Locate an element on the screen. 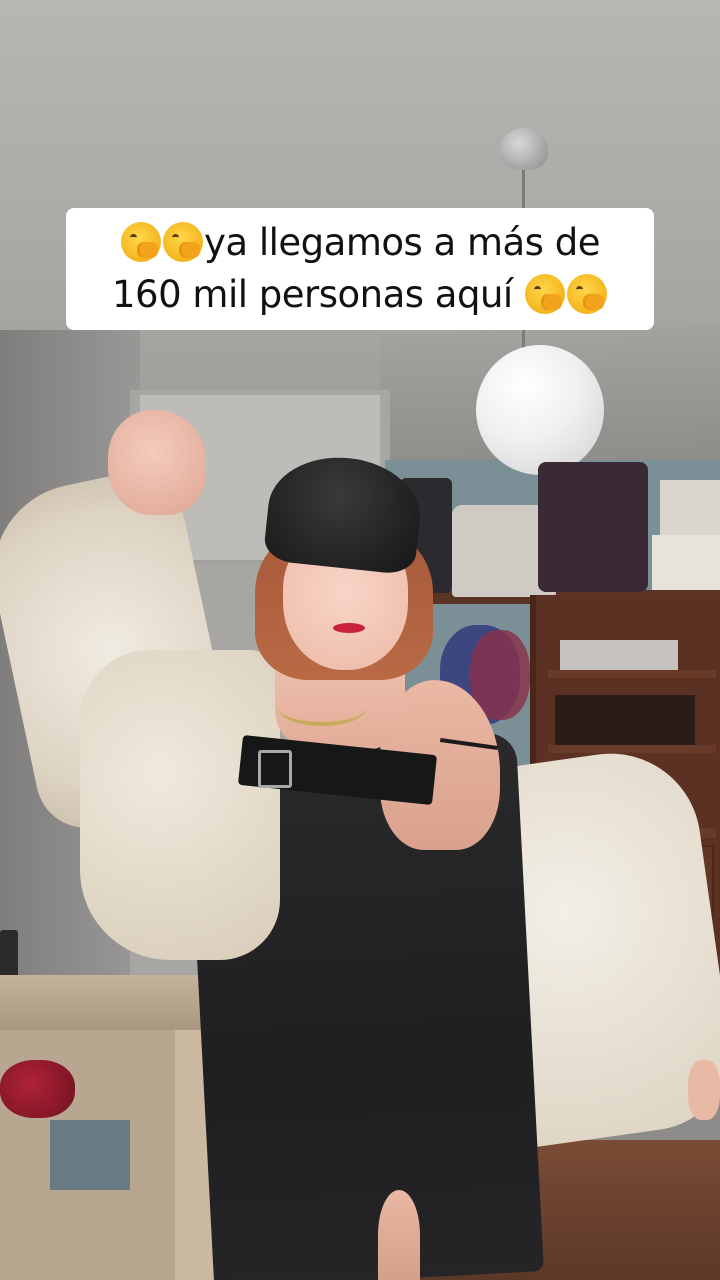 Image resolution: width=720 pixels, height=1280 pixels. hand is located at coordinates (704, 1090).